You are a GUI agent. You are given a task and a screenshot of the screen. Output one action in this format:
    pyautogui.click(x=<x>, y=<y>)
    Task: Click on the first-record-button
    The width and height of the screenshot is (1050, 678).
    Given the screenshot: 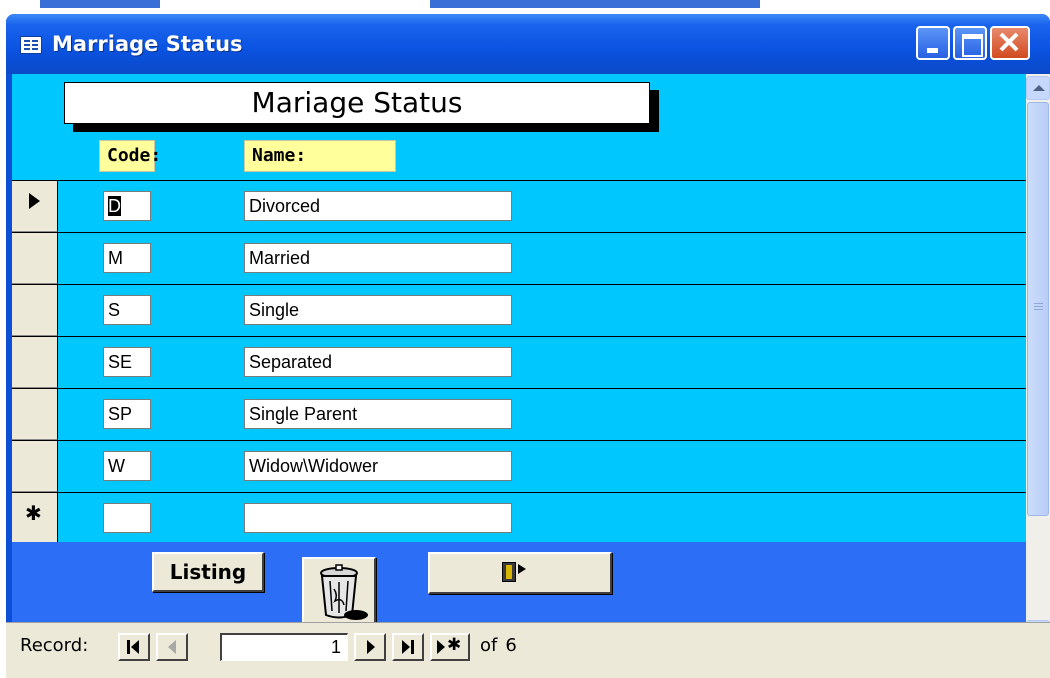 What is the action you would take?
    pyautogui.click(x=134, y=647)
    